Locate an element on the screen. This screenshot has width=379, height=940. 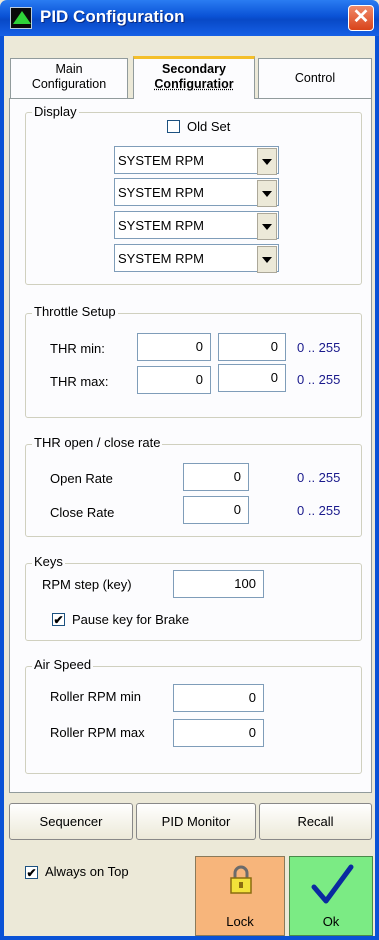
checkmark-icon is located at coordinates (332, 884).